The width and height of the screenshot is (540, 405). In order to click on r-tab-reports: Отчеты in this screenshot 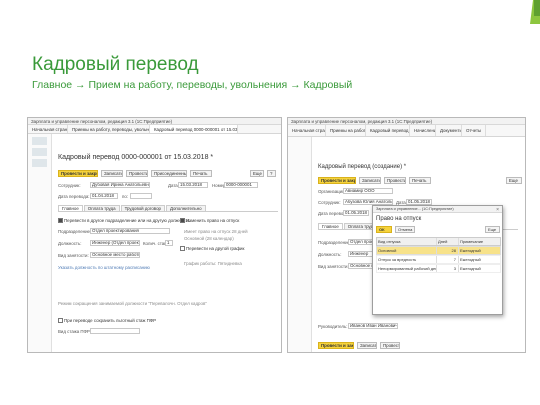, I will do `click(474, 130)`.